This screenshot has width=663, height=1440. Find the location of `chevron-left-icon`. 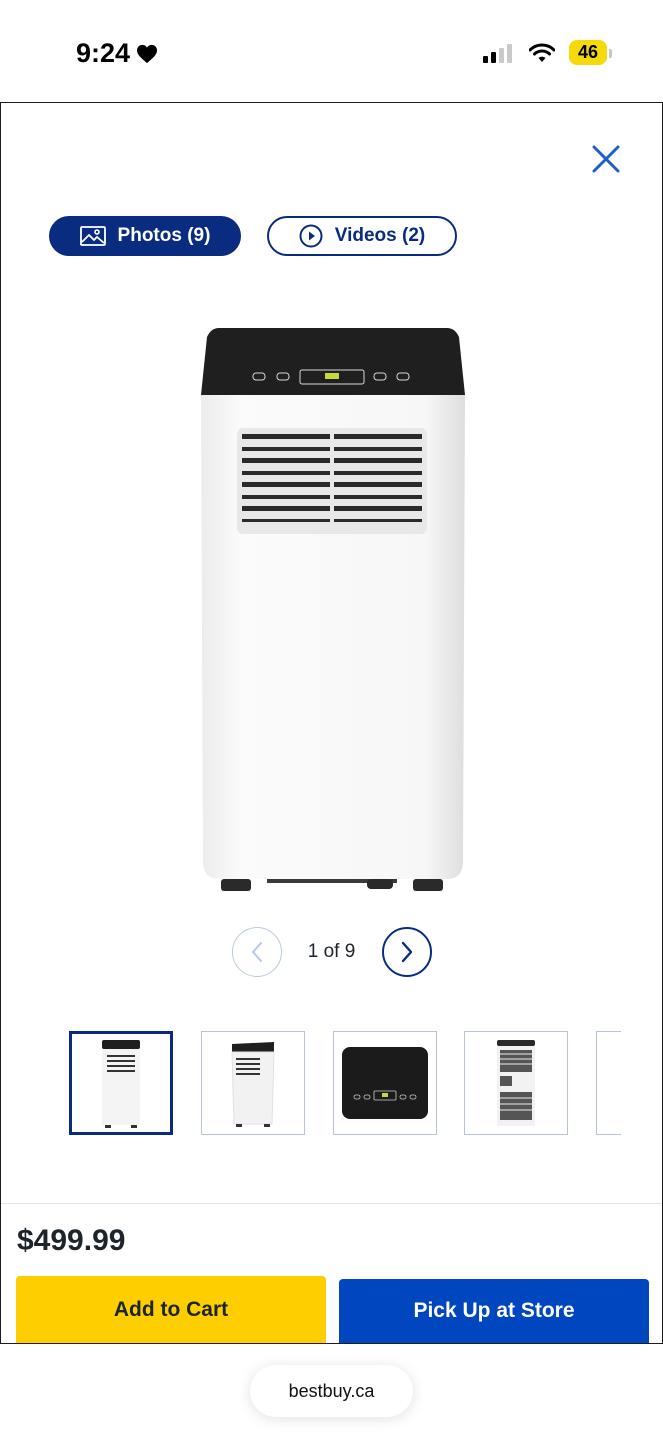

chevron-left-icon is located at coordinates (256, 952).